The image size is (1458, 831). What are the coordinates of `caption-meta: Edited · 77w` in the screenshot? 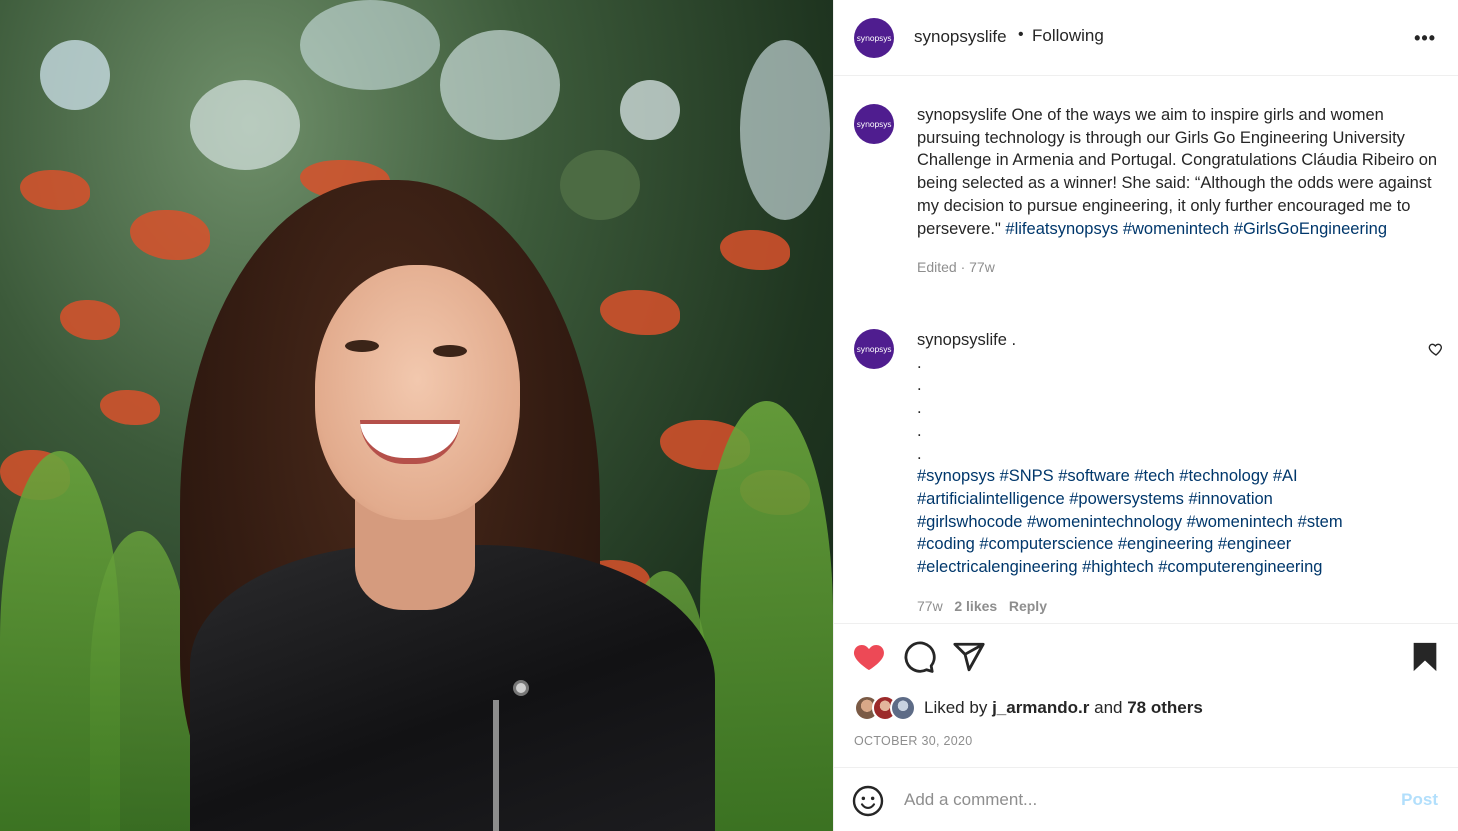 It's located at (956, 267).